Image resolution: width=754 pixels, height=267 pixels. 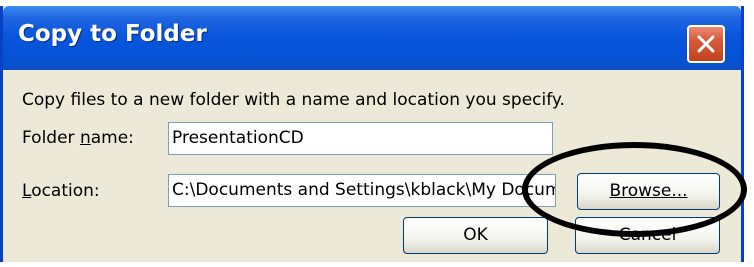 What do you see at coordinates (634, 189) in the screenshot?
I see `highlight-ellipse` at bounding box center [634, 189].